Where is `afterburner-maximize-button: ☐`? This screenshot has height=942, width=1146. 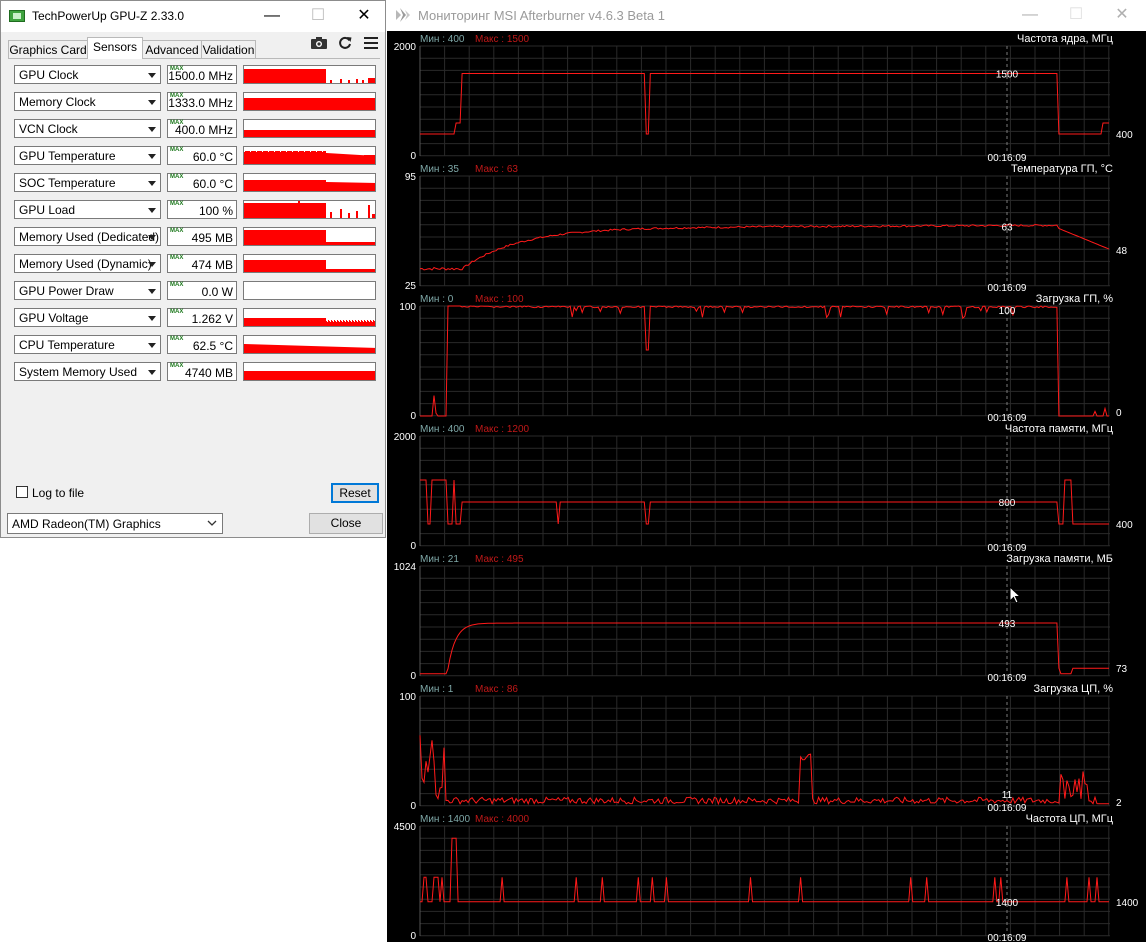
afterburner-maximize-button: ☐ is located at coordinates (1076, 15).